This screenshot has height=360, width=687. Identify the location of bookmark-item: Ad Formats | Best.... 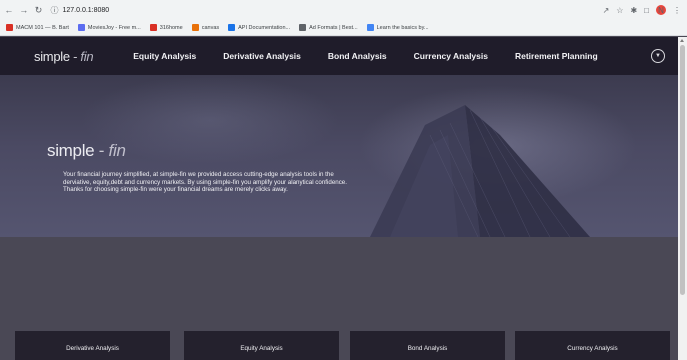
(328, 27).